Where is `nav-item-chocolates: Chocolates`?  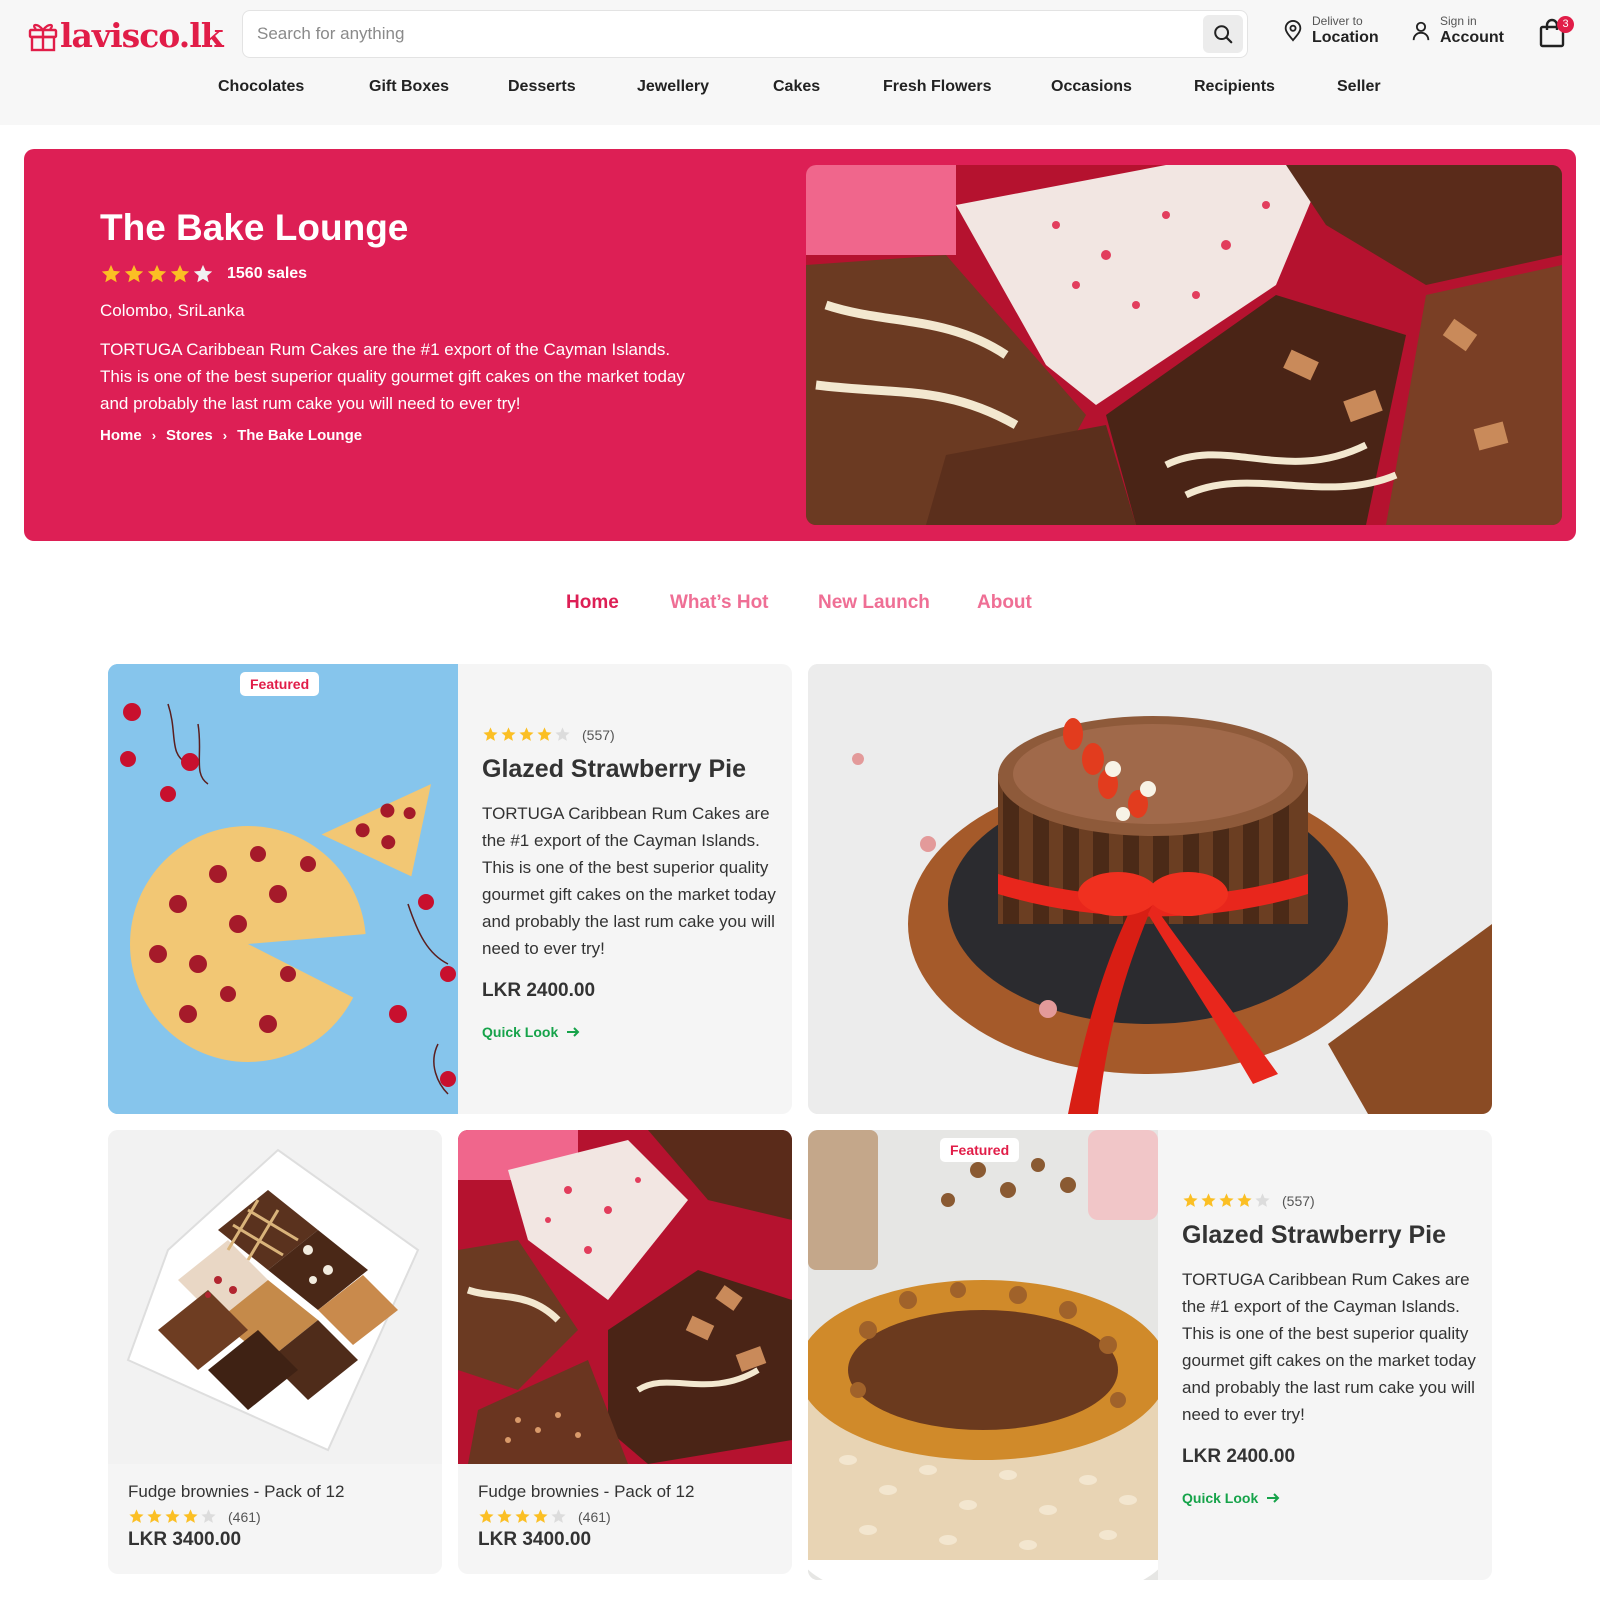
nav-item-chocolates: Chocolates is located at coordinates (261, 87).